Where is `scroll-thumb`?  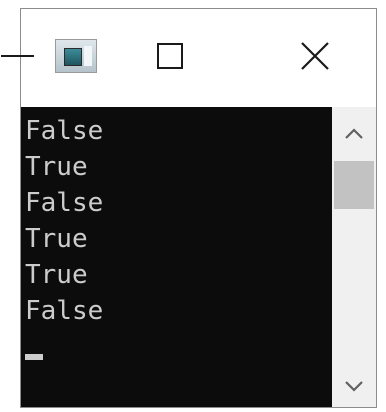 scroll-thumb is located at coordinates (354, 185).